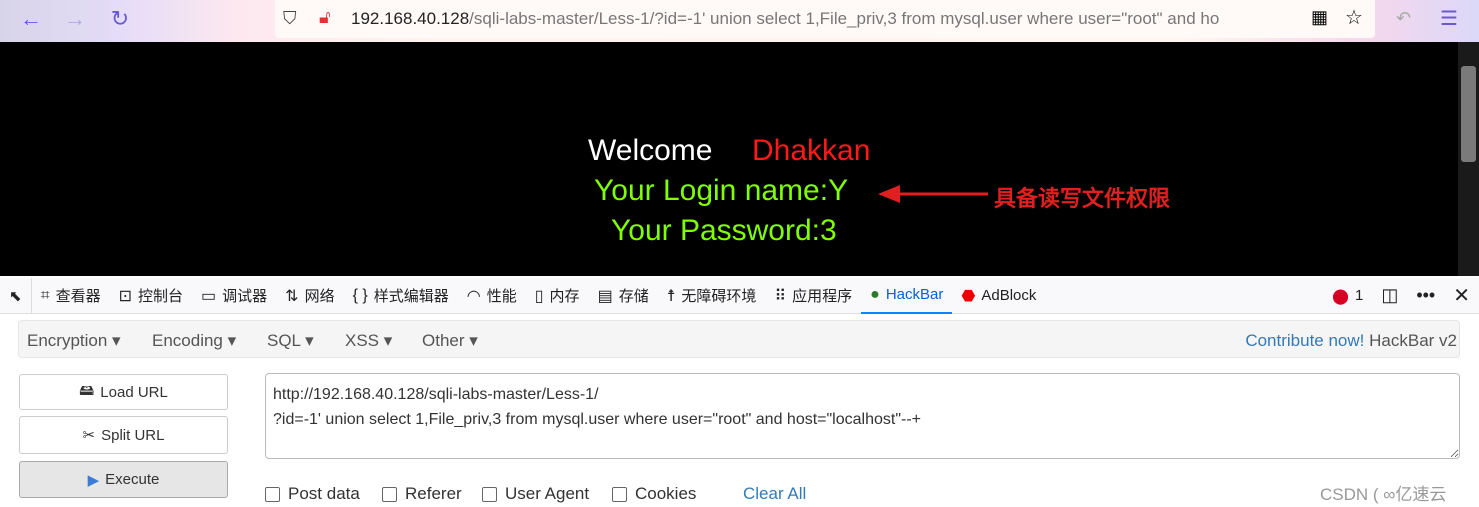 Image resolution: width=1479 pixels, height=507 pixels. Describe the element at coordinates (1009, 295) in the screenshot. I see `tab-label: AdBlock` at that location.